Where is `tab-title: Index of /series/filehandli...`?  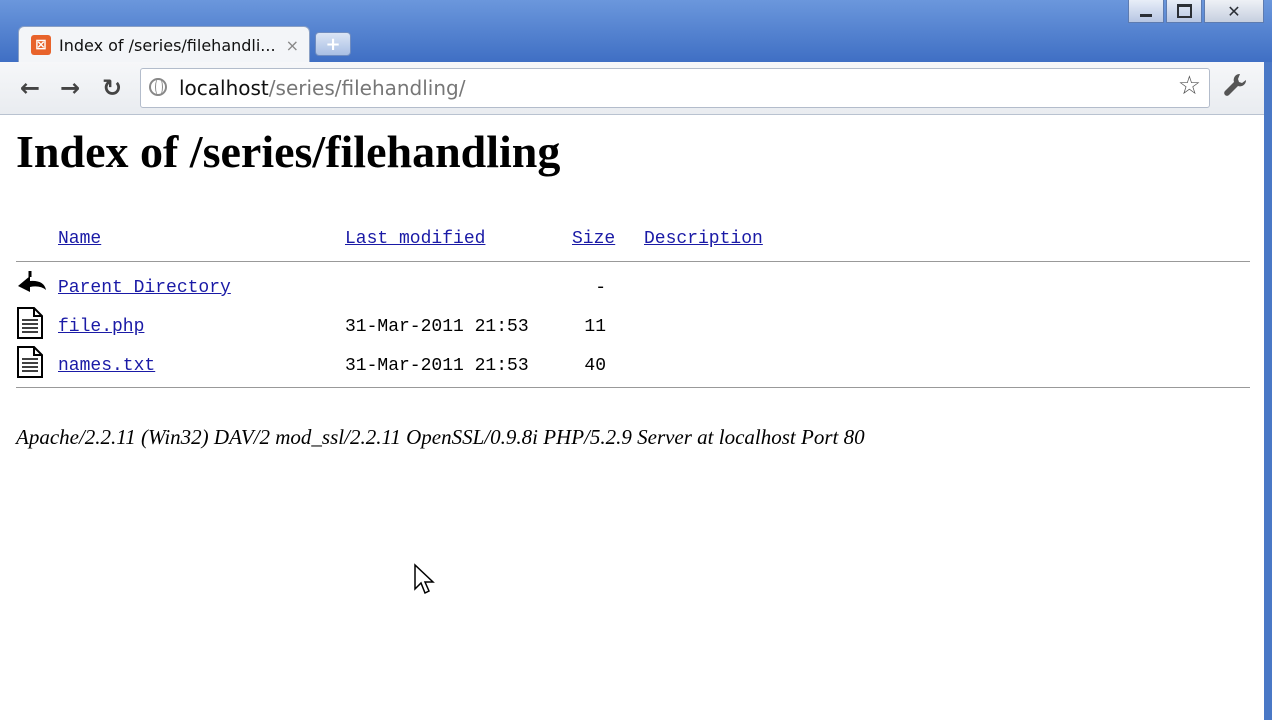
tab-title: Index of /series/filehandli... is located at coordinates (167, 45).